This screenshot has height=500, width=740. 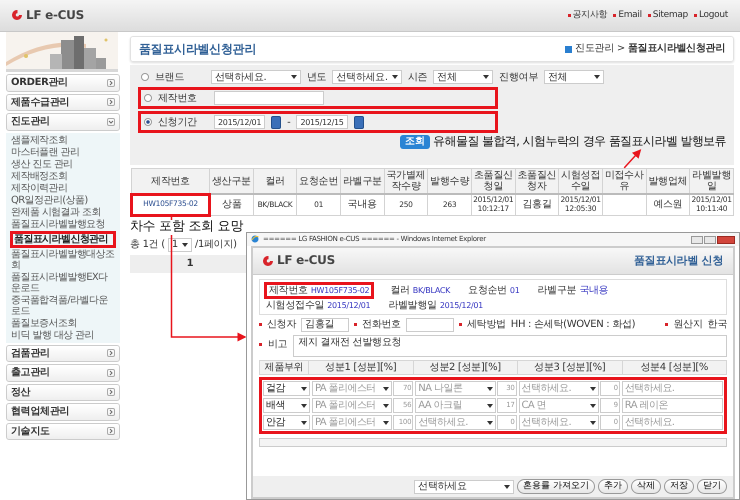 What do you see at coordinates (381, 325) in the screenshot?
I see `field-label: 전화번호` at bounding box center [381, 325].